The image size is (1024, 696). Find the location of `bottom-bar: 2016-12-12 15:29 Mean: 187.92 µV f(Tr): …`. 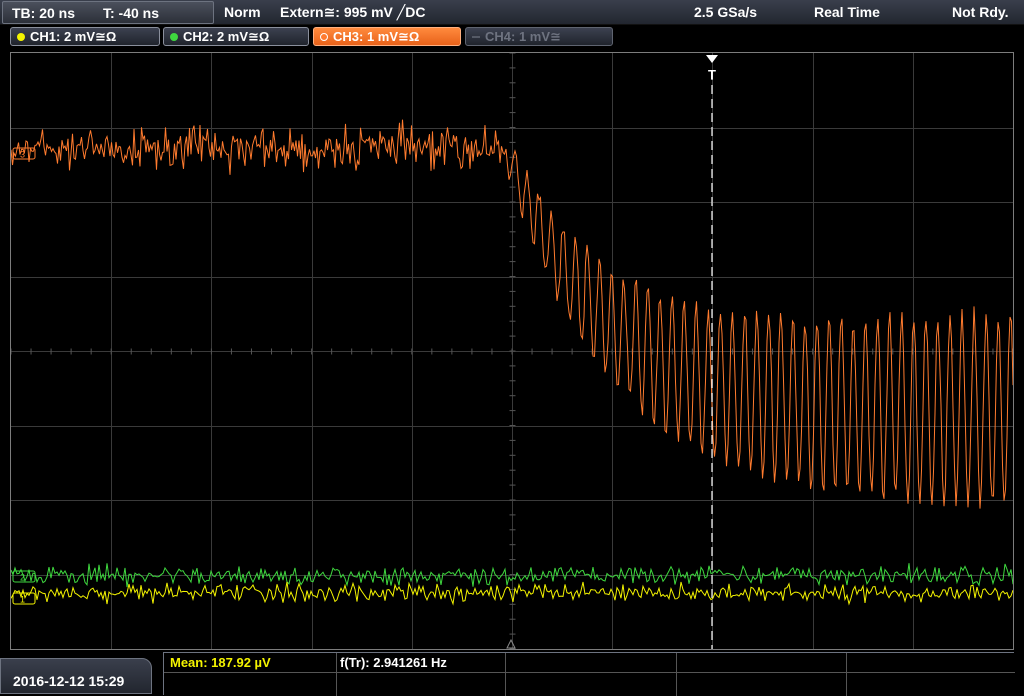

bottom-bar: 2016-12-12 15:29 Mean: 187.92 µV f(Tr): … is located at coordinates (512, 674).